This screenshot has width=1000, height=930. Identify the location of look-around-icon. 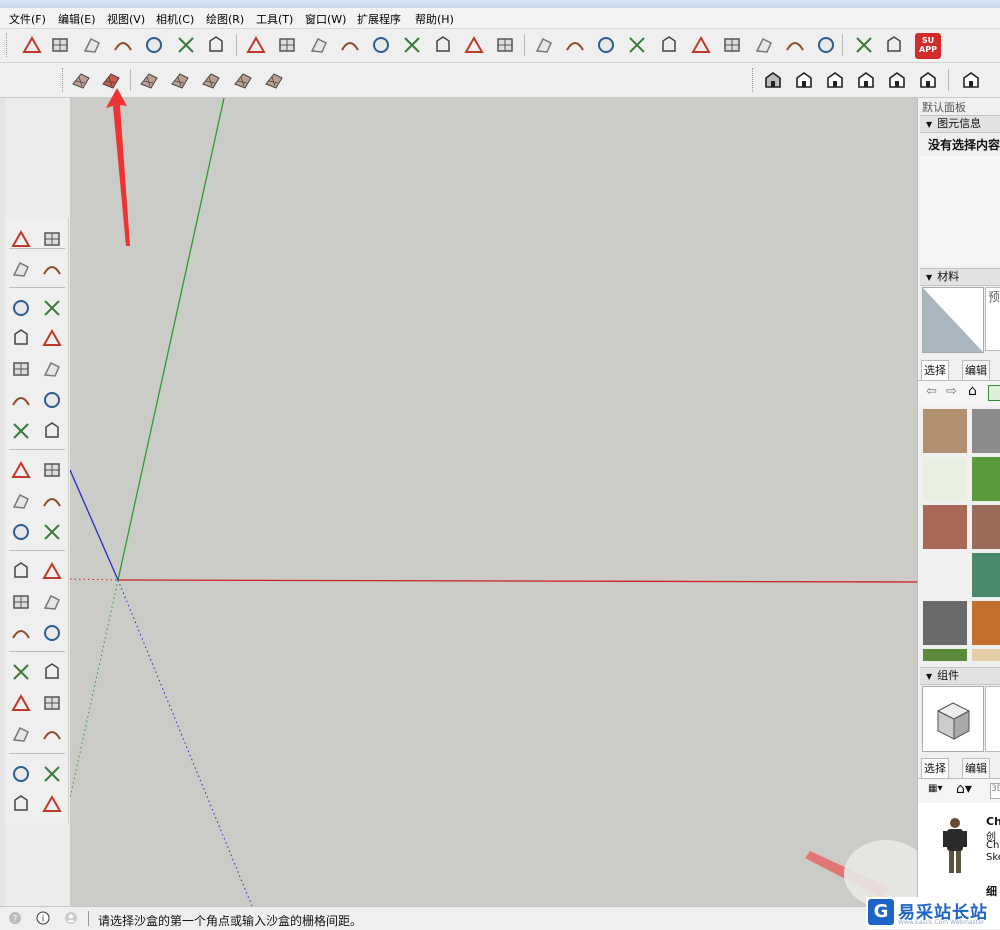
(52, 774).